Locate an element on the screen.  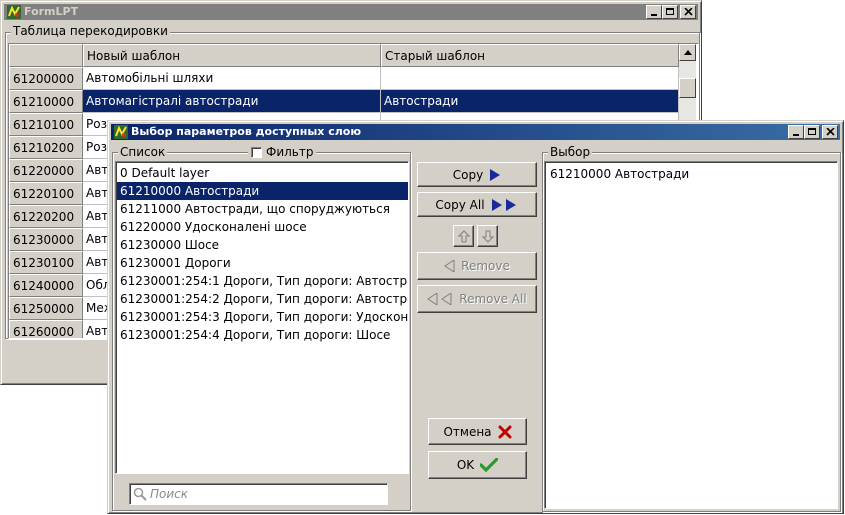
copy-all-button: Copy All is located at coordinates (477, 204).